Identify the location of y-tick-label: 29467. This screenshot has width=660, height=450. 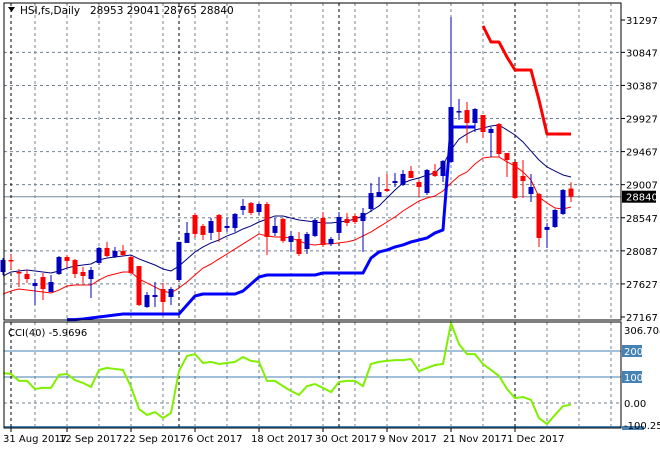
(642, 153).